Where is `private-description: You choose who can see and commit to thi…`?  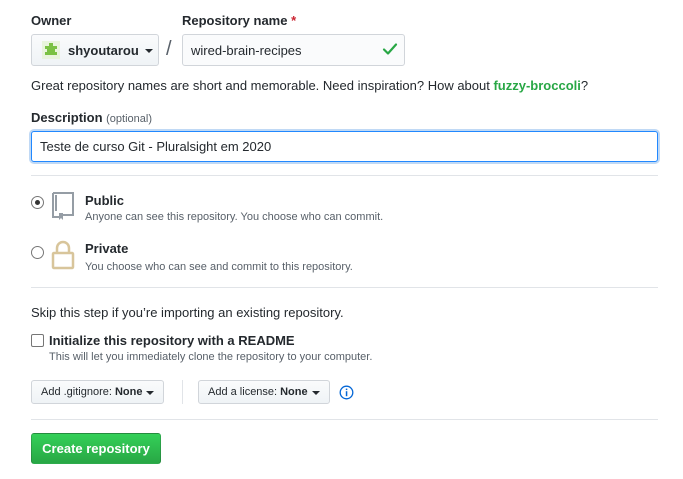
private-description: You choose who can see and commit to thi… is located at coordinates (219, 267).